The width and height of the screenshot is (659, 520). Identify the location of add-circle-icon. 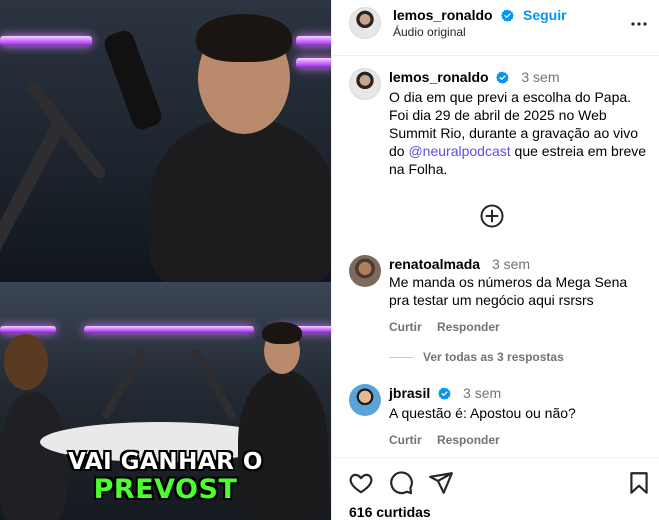
(492, 216).